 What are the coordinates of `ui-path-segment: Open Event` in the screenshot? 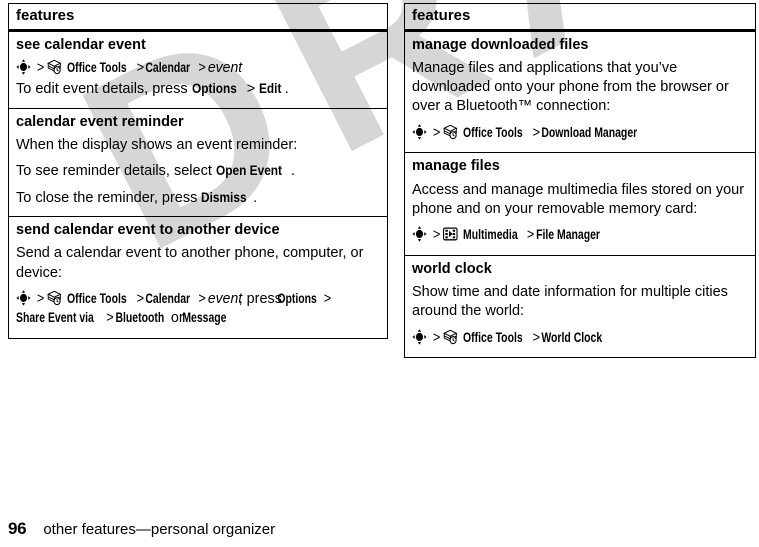 It's located at (248, 171).